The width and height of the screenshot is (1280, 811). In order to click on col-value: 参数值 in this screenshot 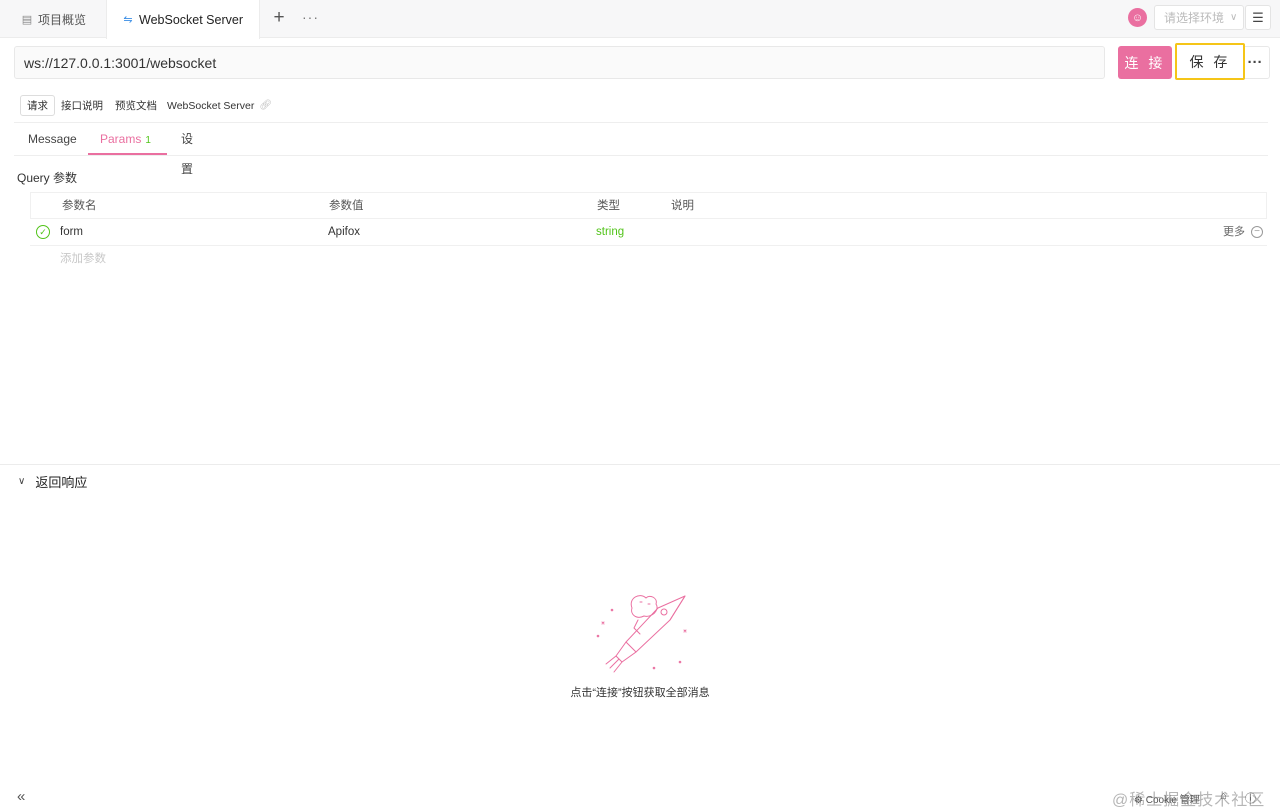, I will do `click(346, 206)`.